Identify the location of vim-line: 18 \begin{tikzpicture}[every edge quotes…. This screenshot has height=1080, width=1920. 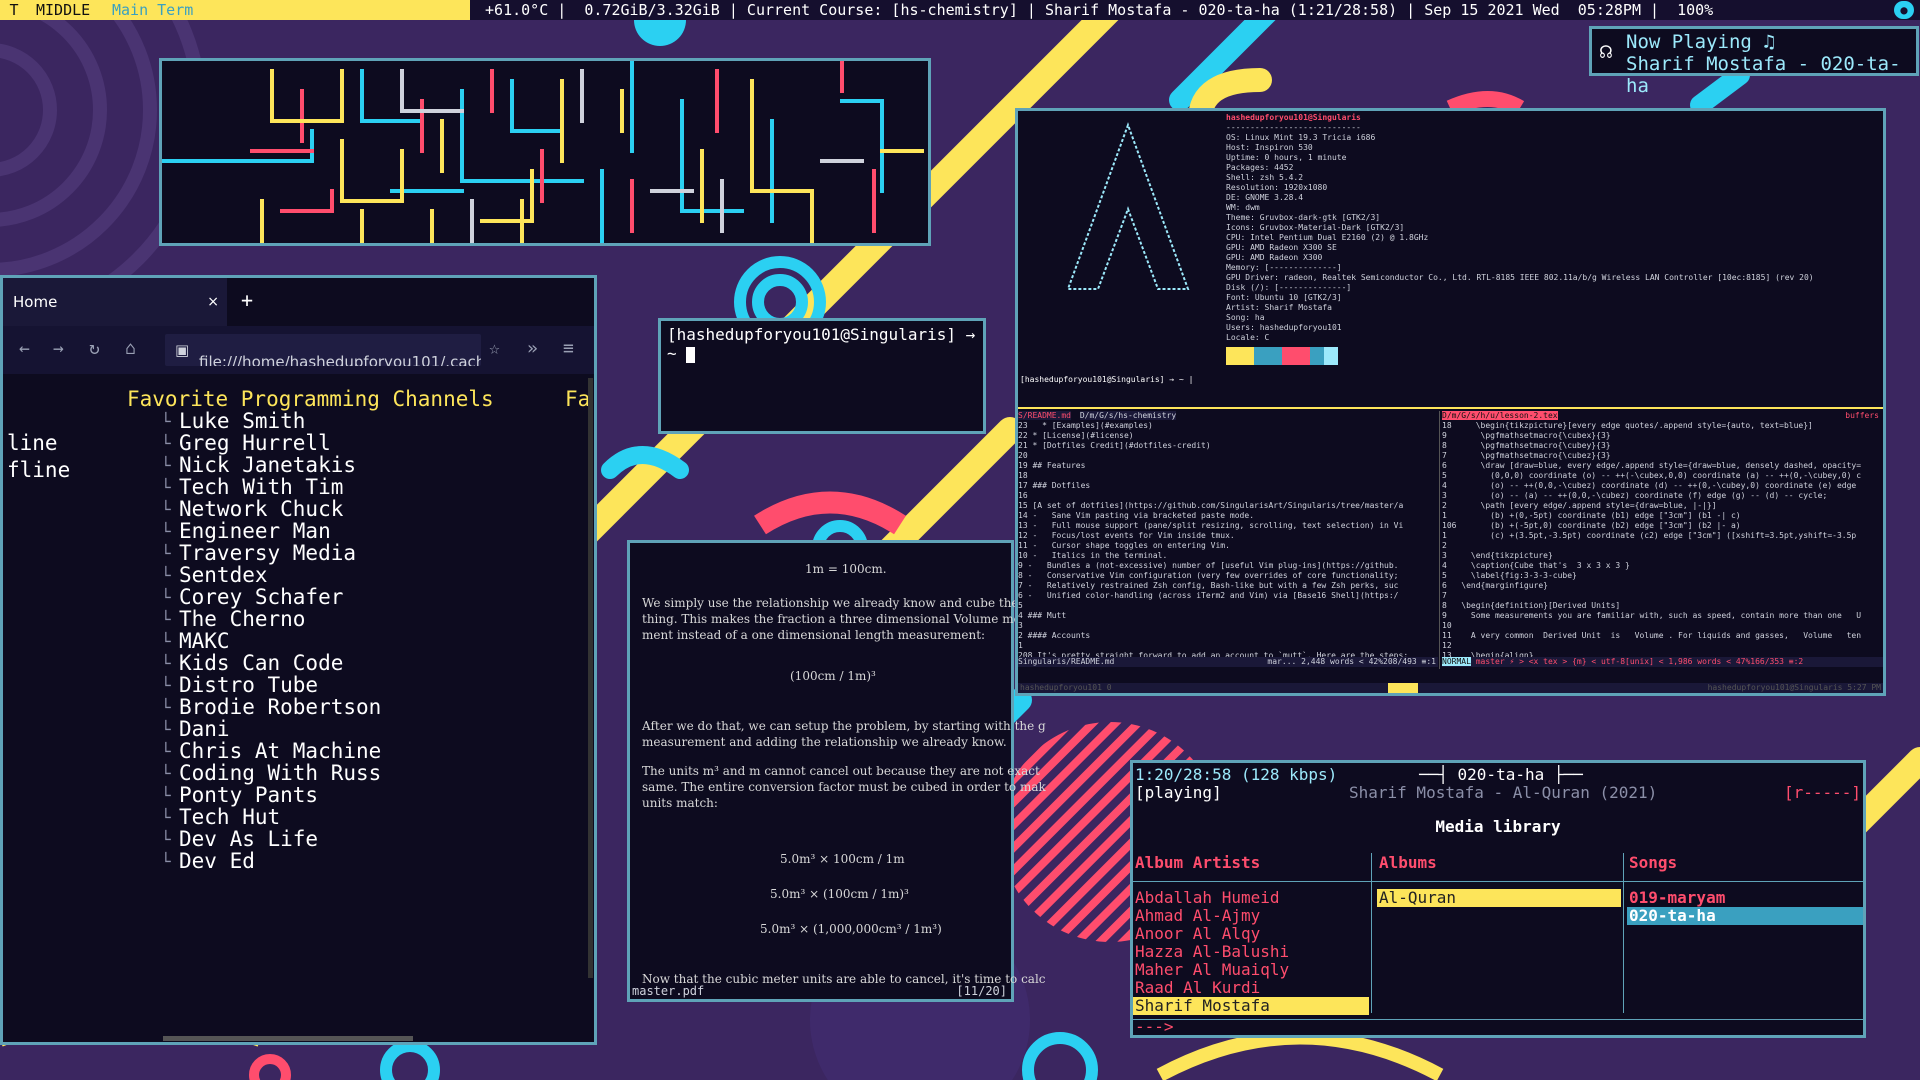
(1627, 425).